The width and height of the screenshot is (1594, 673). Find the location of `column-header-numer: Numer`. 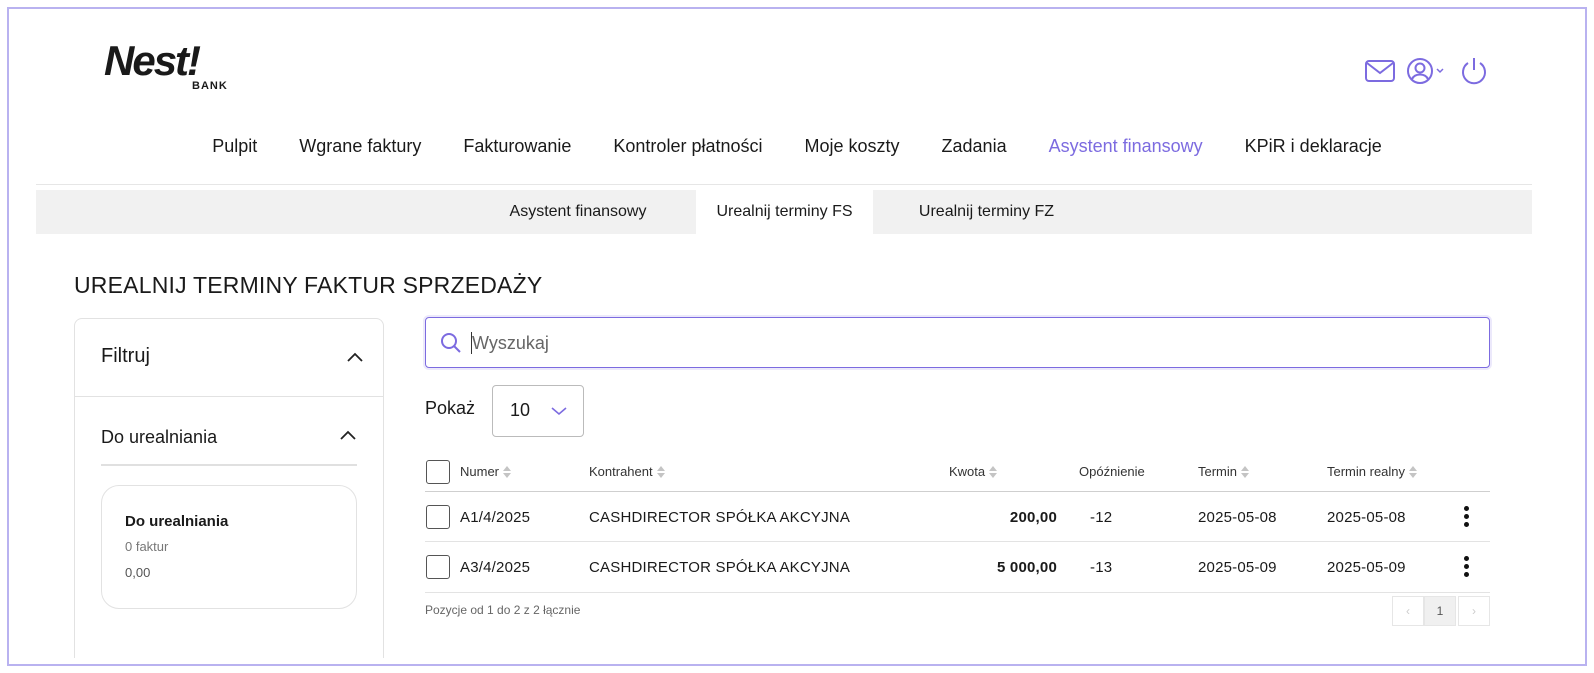

column-header-numer: Numer is located at coordinates (486, 471).